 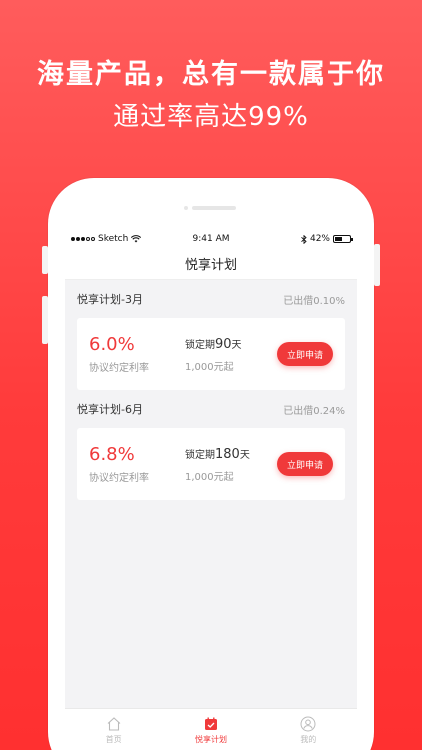 I want to click on battery-icon, so click(x=343, y=239).